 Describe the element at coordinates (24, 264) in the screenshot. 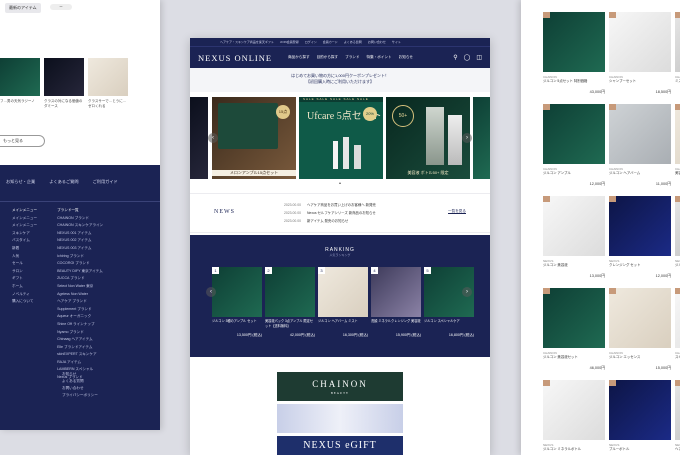

I see `footer-col-link: セール` at that location.